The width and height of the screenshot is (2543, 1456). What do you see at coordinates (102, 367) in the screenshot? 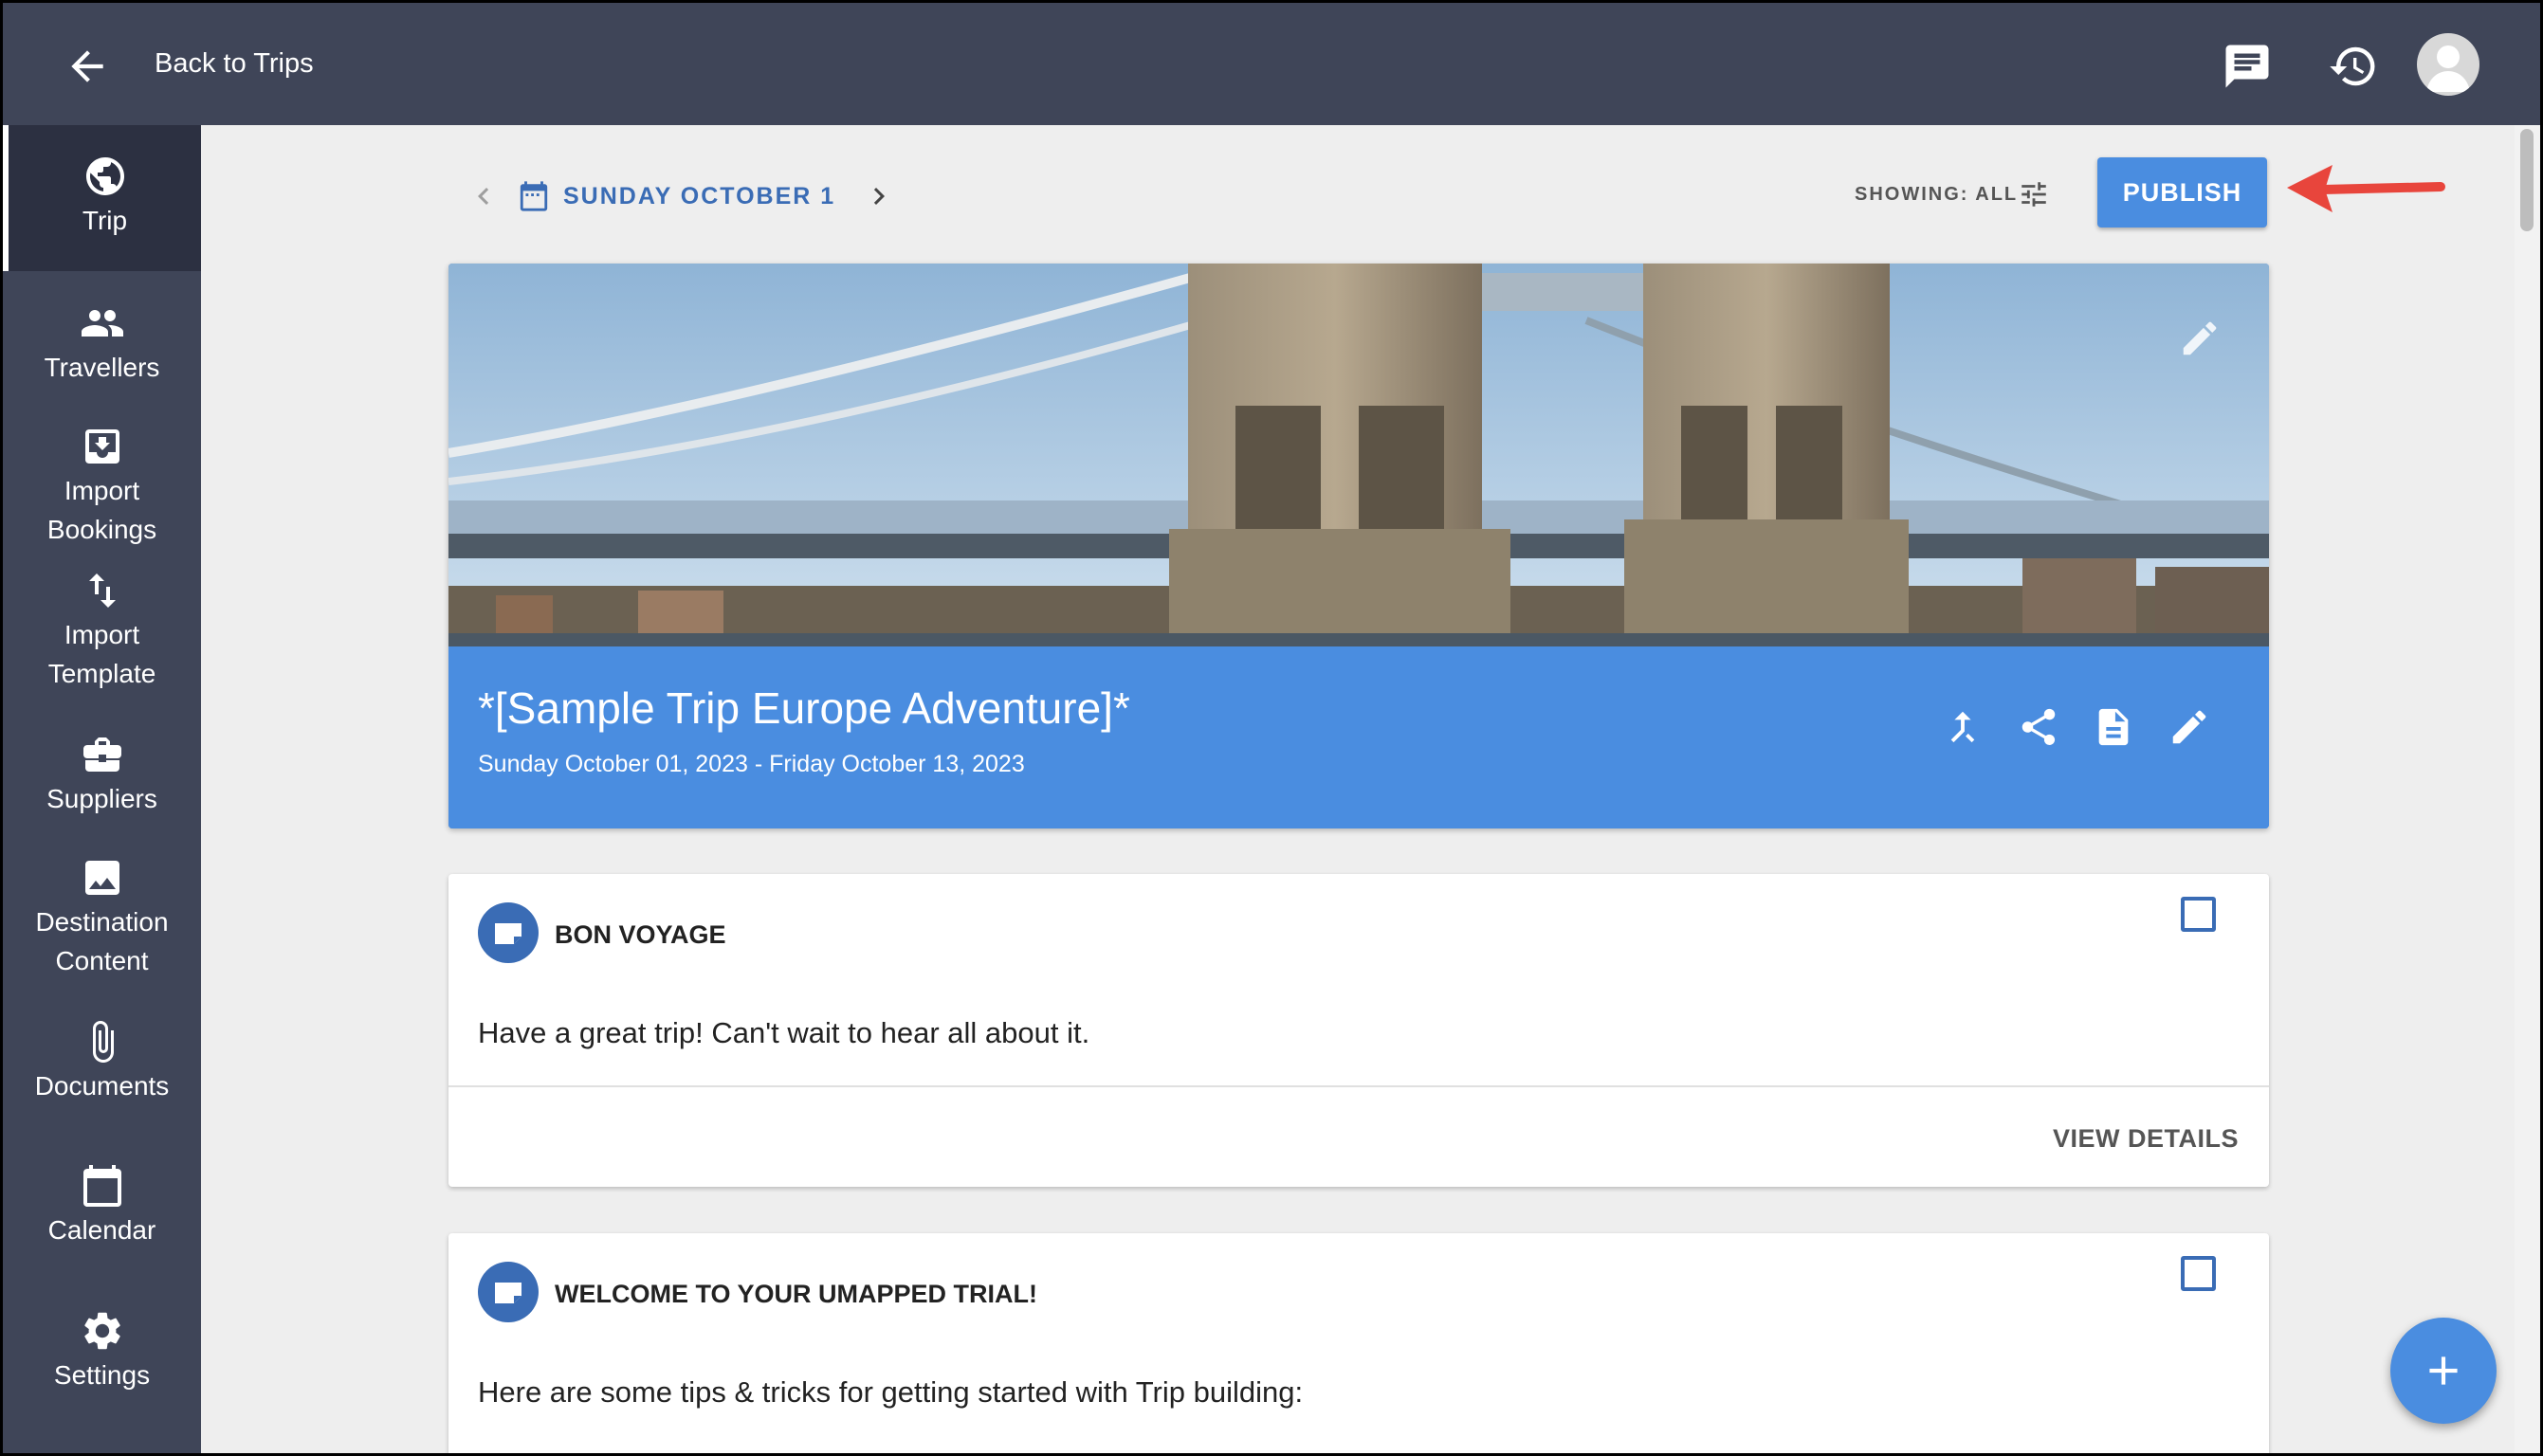
I see `sidebar-item-label: Travellers` at bounding box center [102, 367].